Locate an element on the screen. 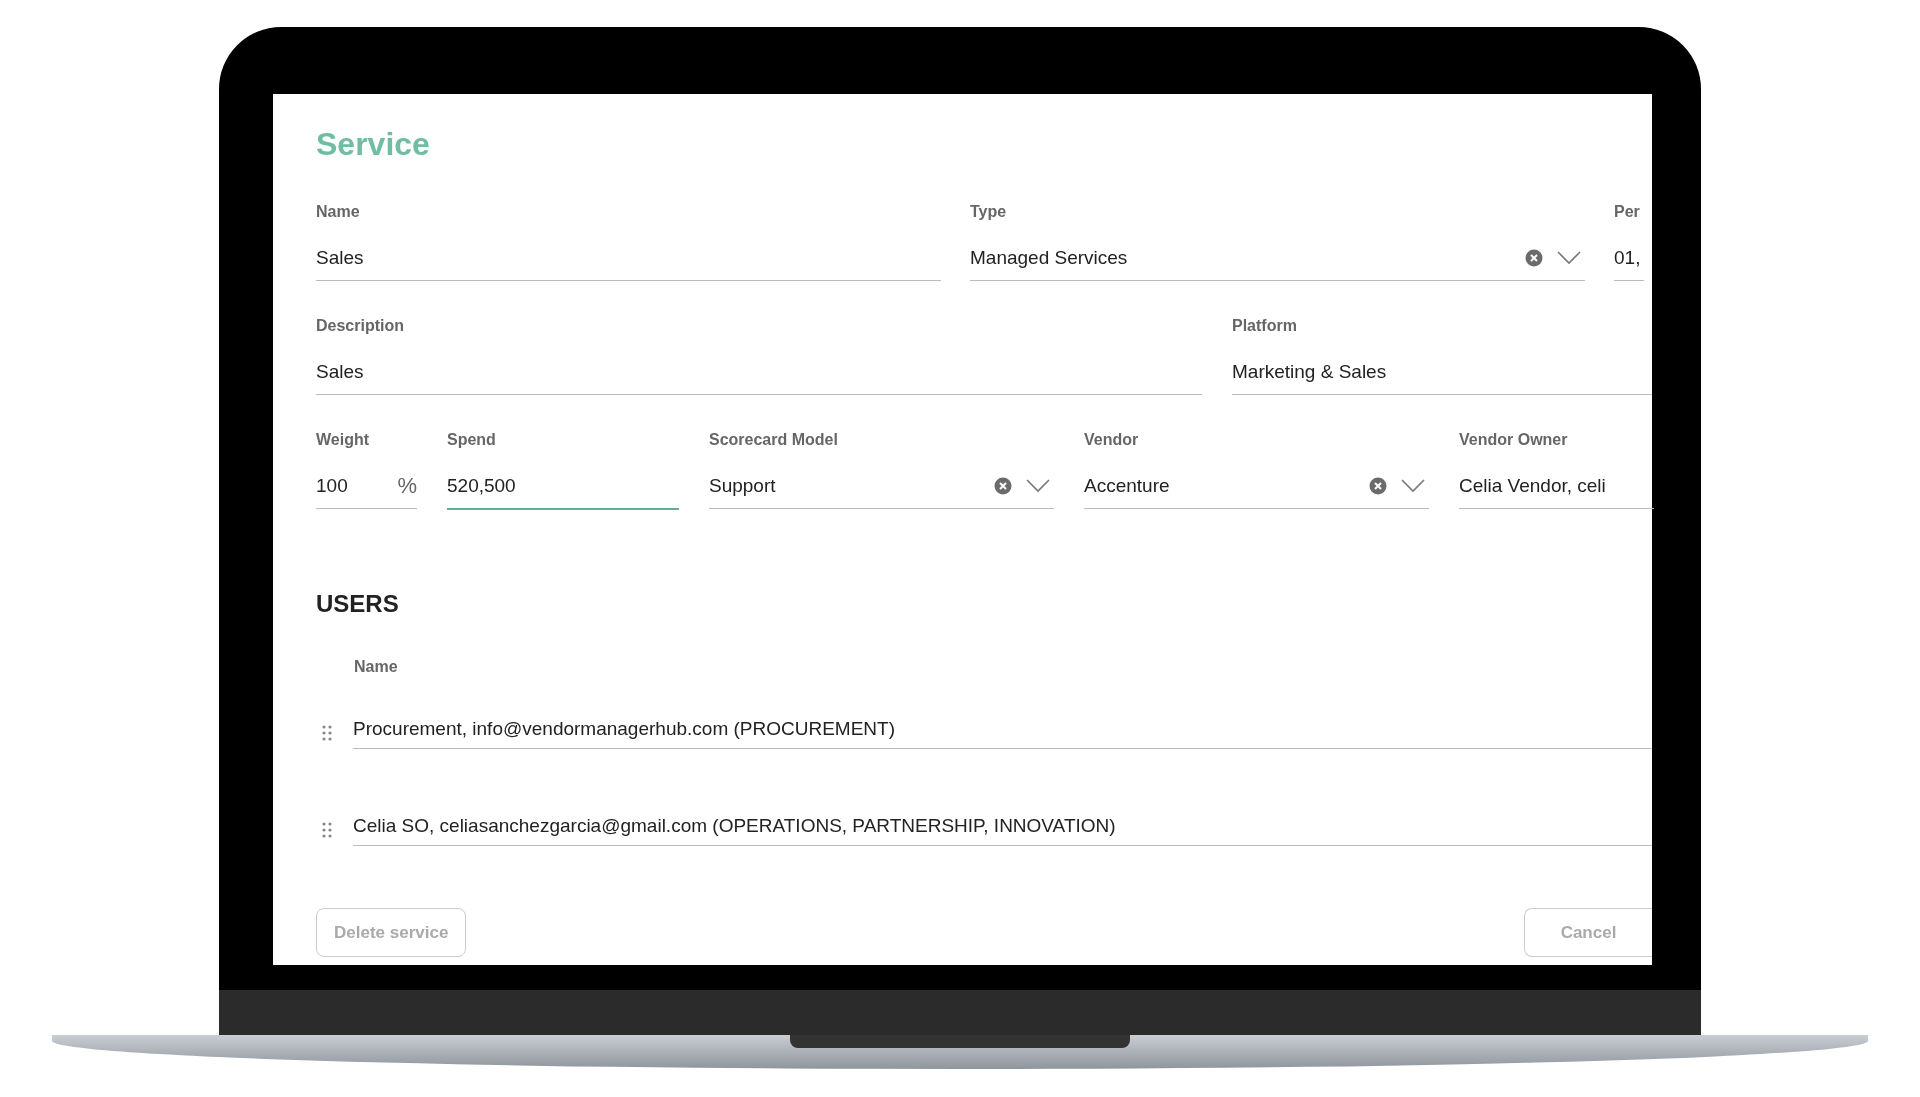 This screenshot has height=1097, width=1920. input-field: 520,500 is located at coordinates (563, 491).